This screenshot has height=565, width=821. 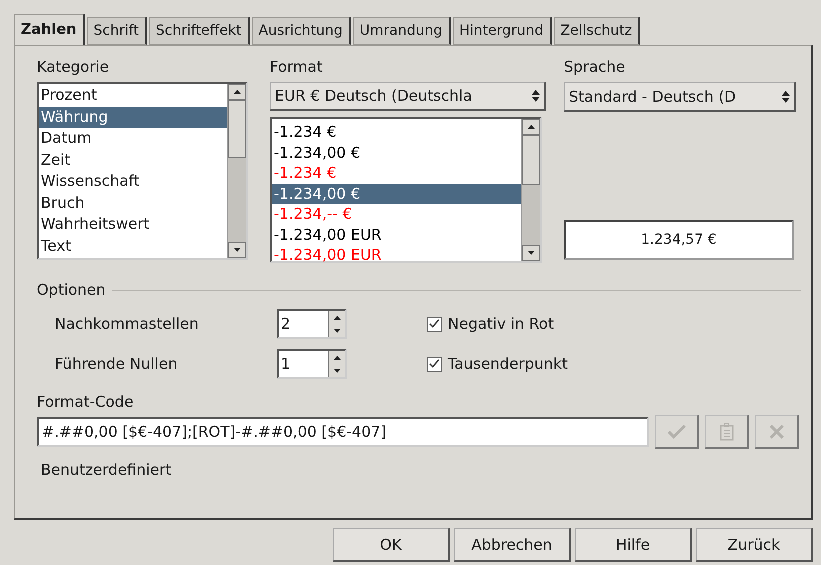 I want to click on tab: Zahlen, so click(x=49, y=29).